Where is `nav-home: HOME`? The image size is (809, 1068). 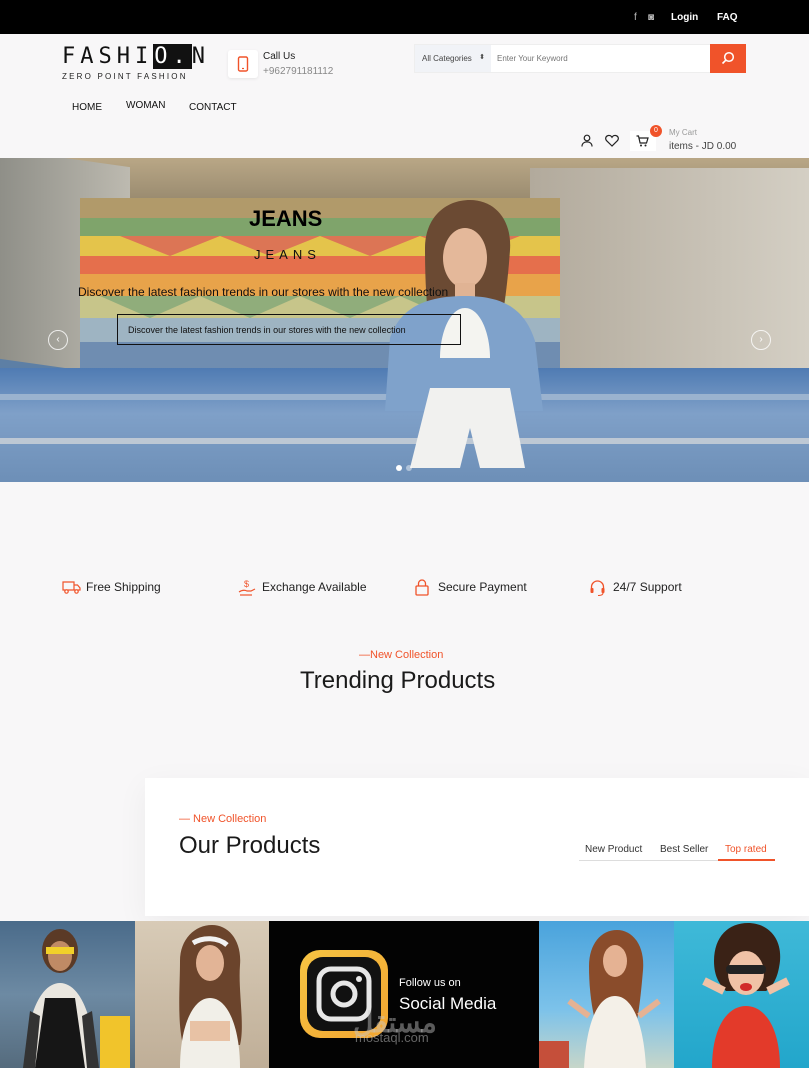 nav-home: HOME is located at coordinates (87, 107).